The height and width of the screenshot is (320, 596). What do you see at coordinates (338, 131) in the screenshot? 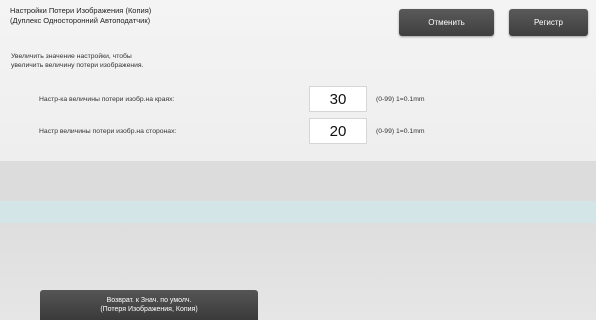
I see `side-loss-value-field: 20` at bounding box center [338, 131].